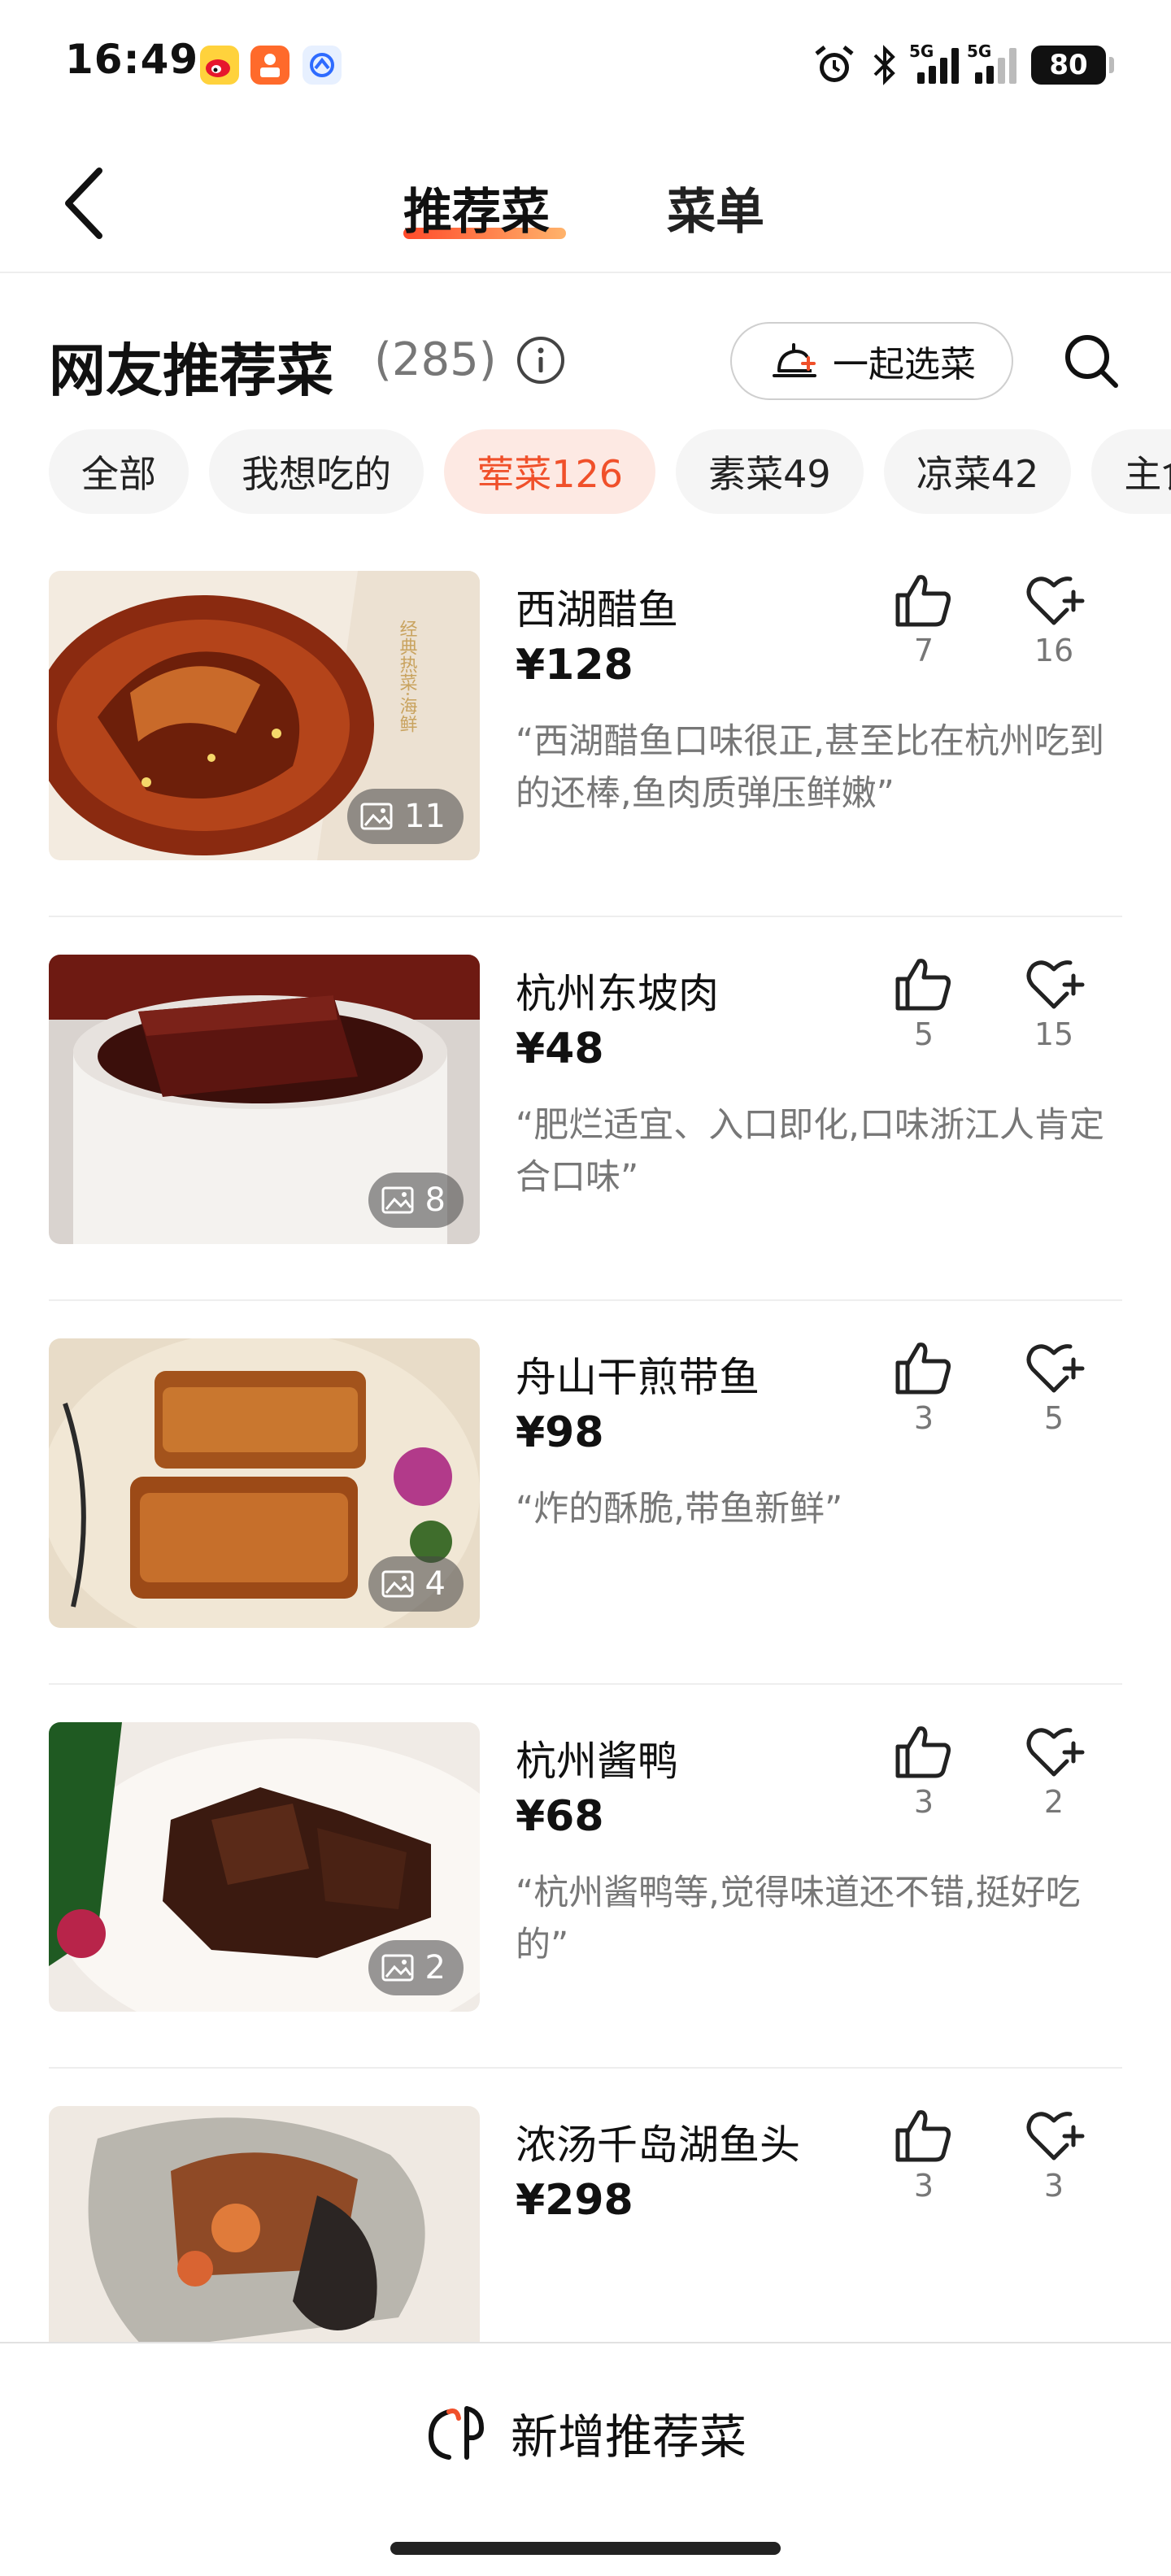 The height and width of the screenshot is (2576, 1171). What do you see at coordinates (924, 1034) in the screenshot?
I see `like-count: 5` at bounding box center [924, 1034].